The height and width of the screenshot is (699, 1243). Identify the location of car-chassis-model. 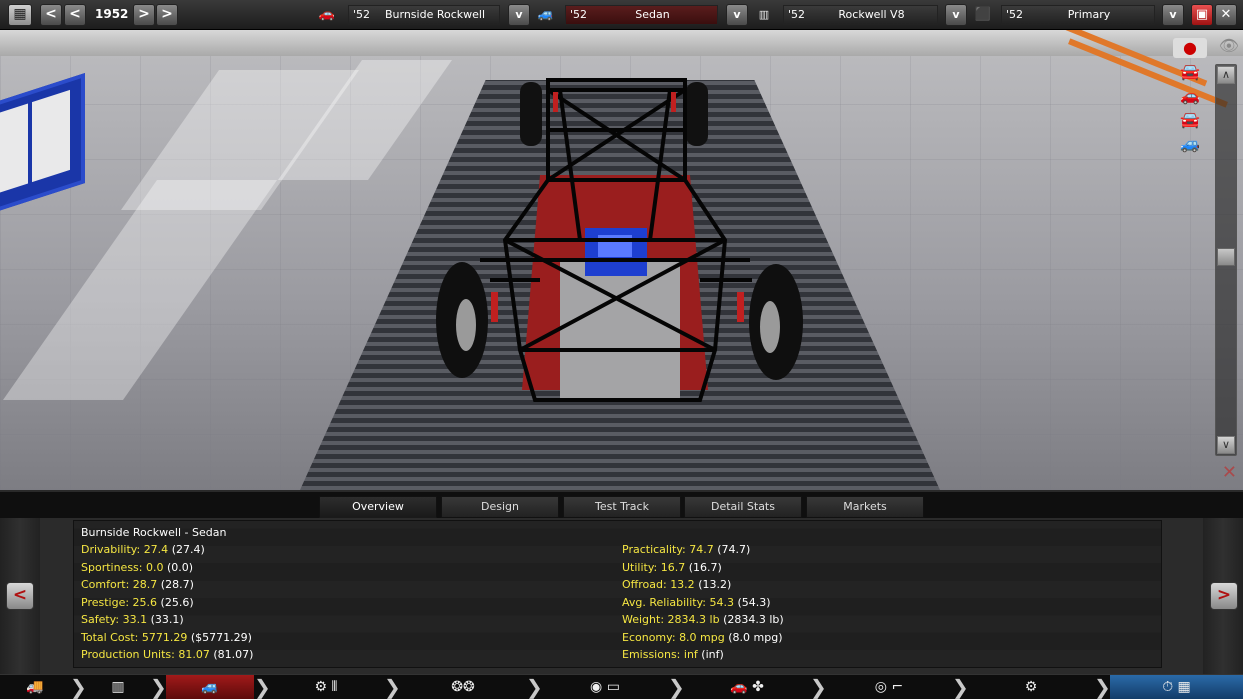
(619, 240).